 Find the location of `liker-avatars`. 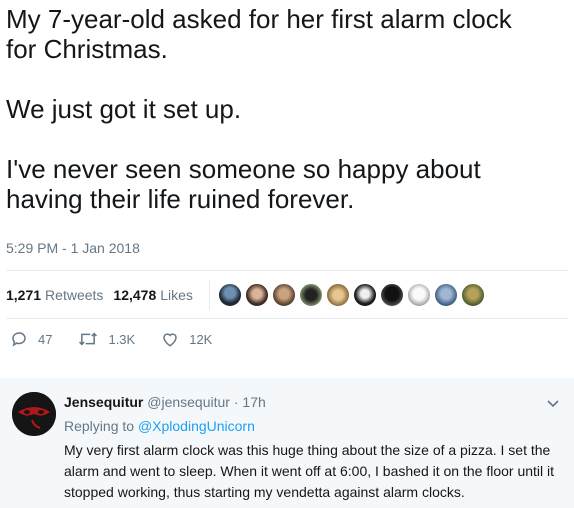

liker-avatars is located at coordinates (352, 295).